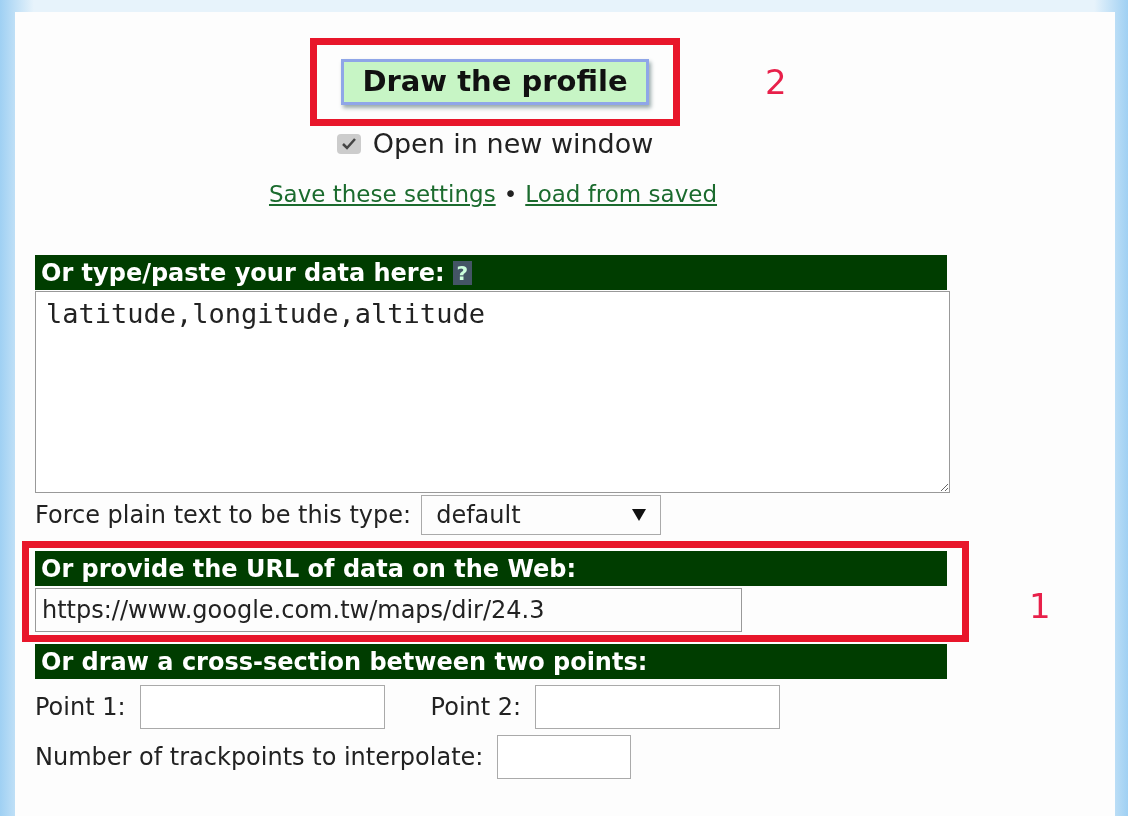 The width and height of the screenshot is (1128, 816). Describe the element at coordinates (639, 515) in the screenshot. I see `caret-icon` at that location.